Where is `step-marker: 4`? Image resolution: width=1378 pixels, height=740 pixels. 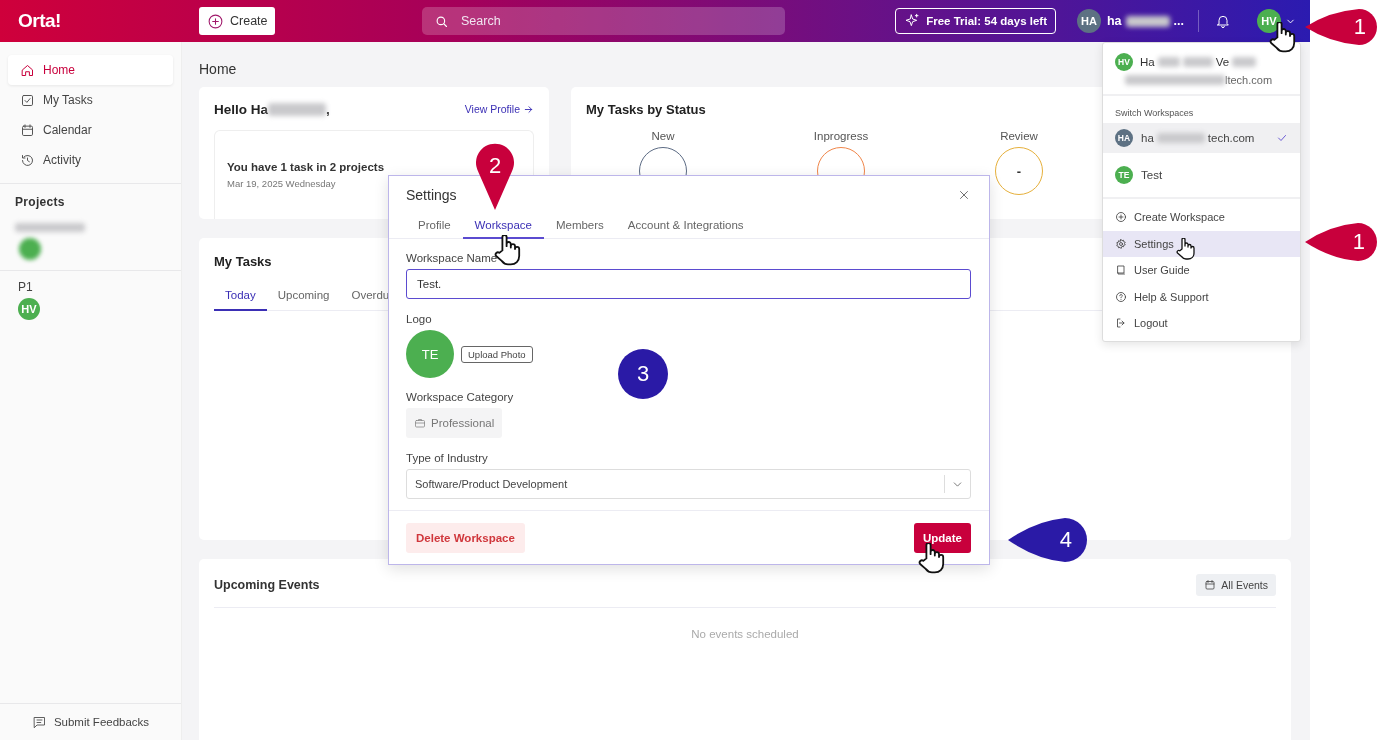
step-marker: 4 is located at coordinates (1048, 540).